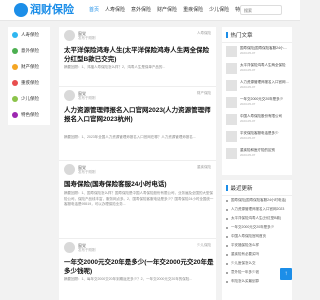 The image size is (320, 300). What do you see at coordinates (115, 10) in the screenshot?
I see `nav-item-life: 人寿保险` at bounding box center [115, 10].